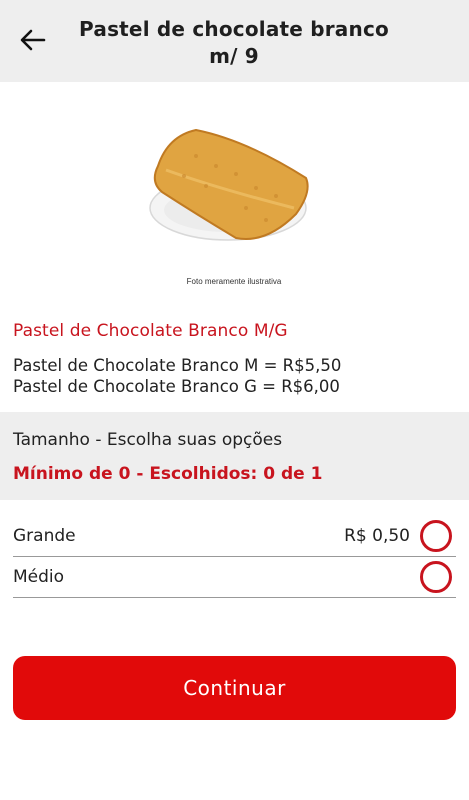 The width and height of the screenshot is (469, 800). I want to click on options-group-rule: Mínimo de 0 - Escolhidos: 0 de 1, so click(168, 474).